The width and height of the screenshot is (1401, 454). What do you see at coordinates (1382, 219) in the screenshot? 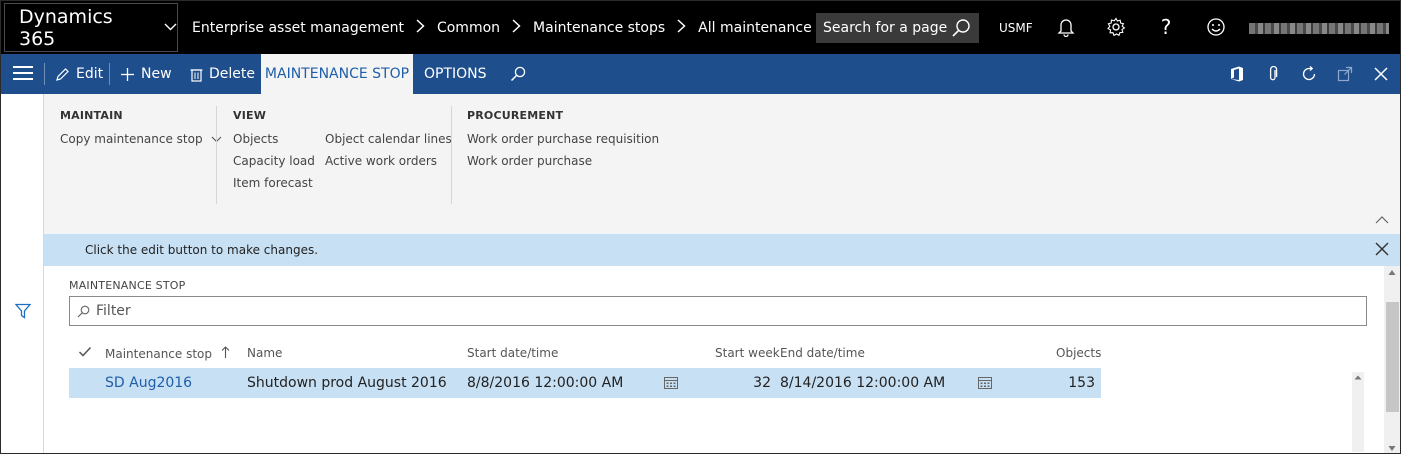
I see `chevron-up-icon` at bounding box center [1382, 219].